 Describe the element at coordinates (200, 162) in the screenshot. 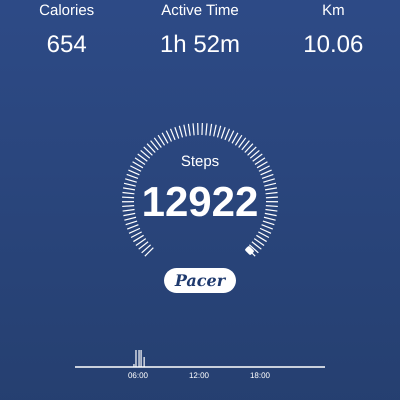

I see `steps-label: Steps` at that location.